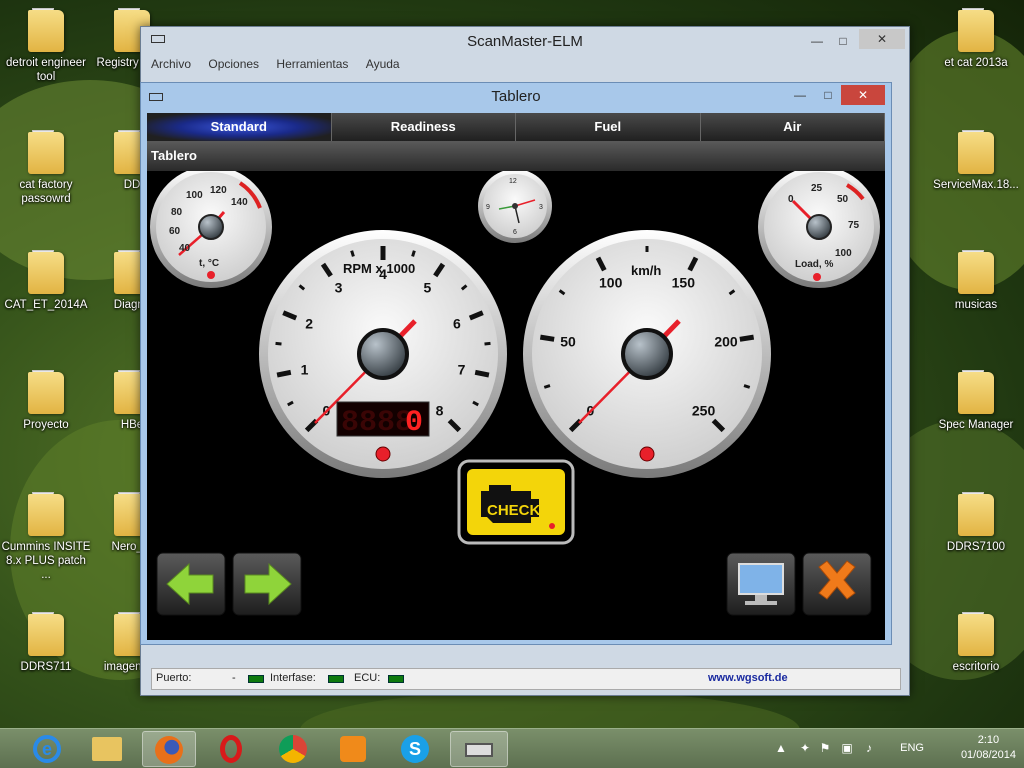  What do you see at coordinates (704, 411) in the screenshot?
I see `speed-tick-label: 250` at bounding box center [704, 411].